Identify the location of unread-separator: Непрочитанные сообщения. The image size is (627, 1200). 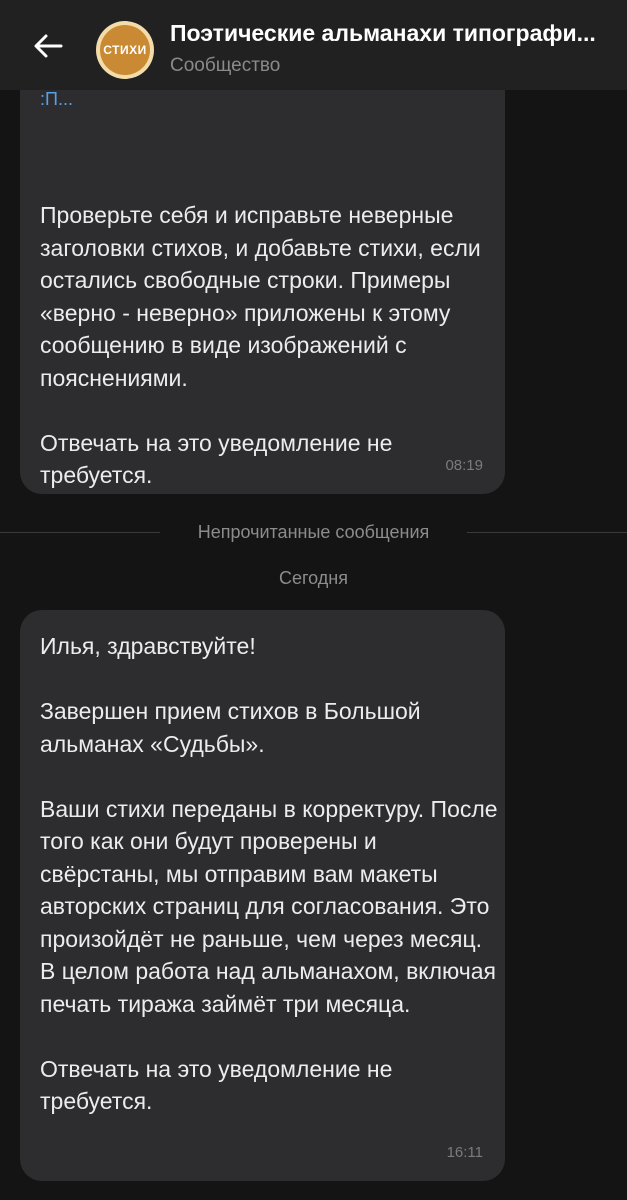
(313, 532).